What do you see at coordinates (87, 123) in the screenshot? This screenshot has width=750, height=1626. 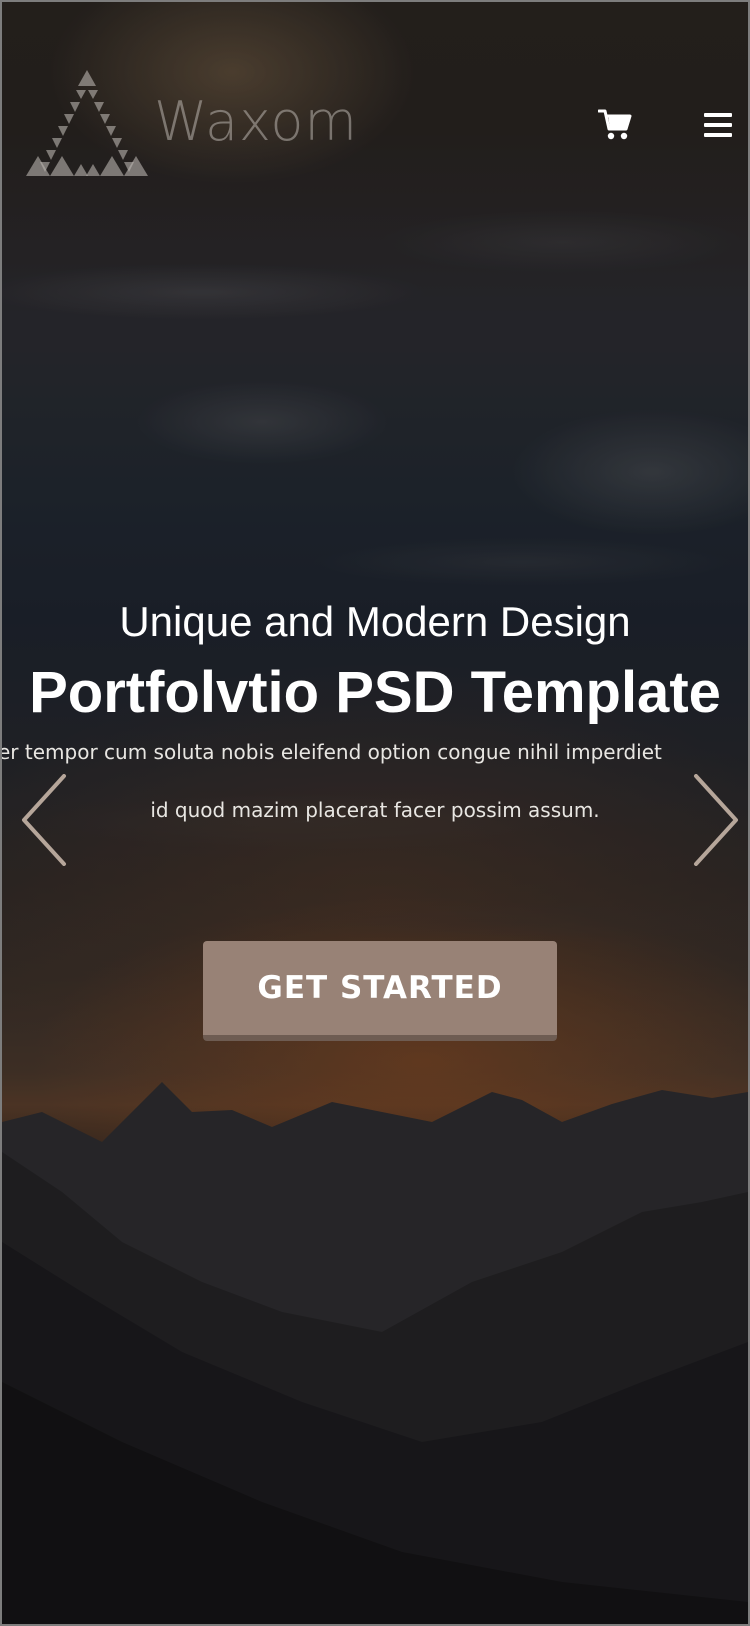 I see `logo-triangle-icon` at bounding box center [87, 123].